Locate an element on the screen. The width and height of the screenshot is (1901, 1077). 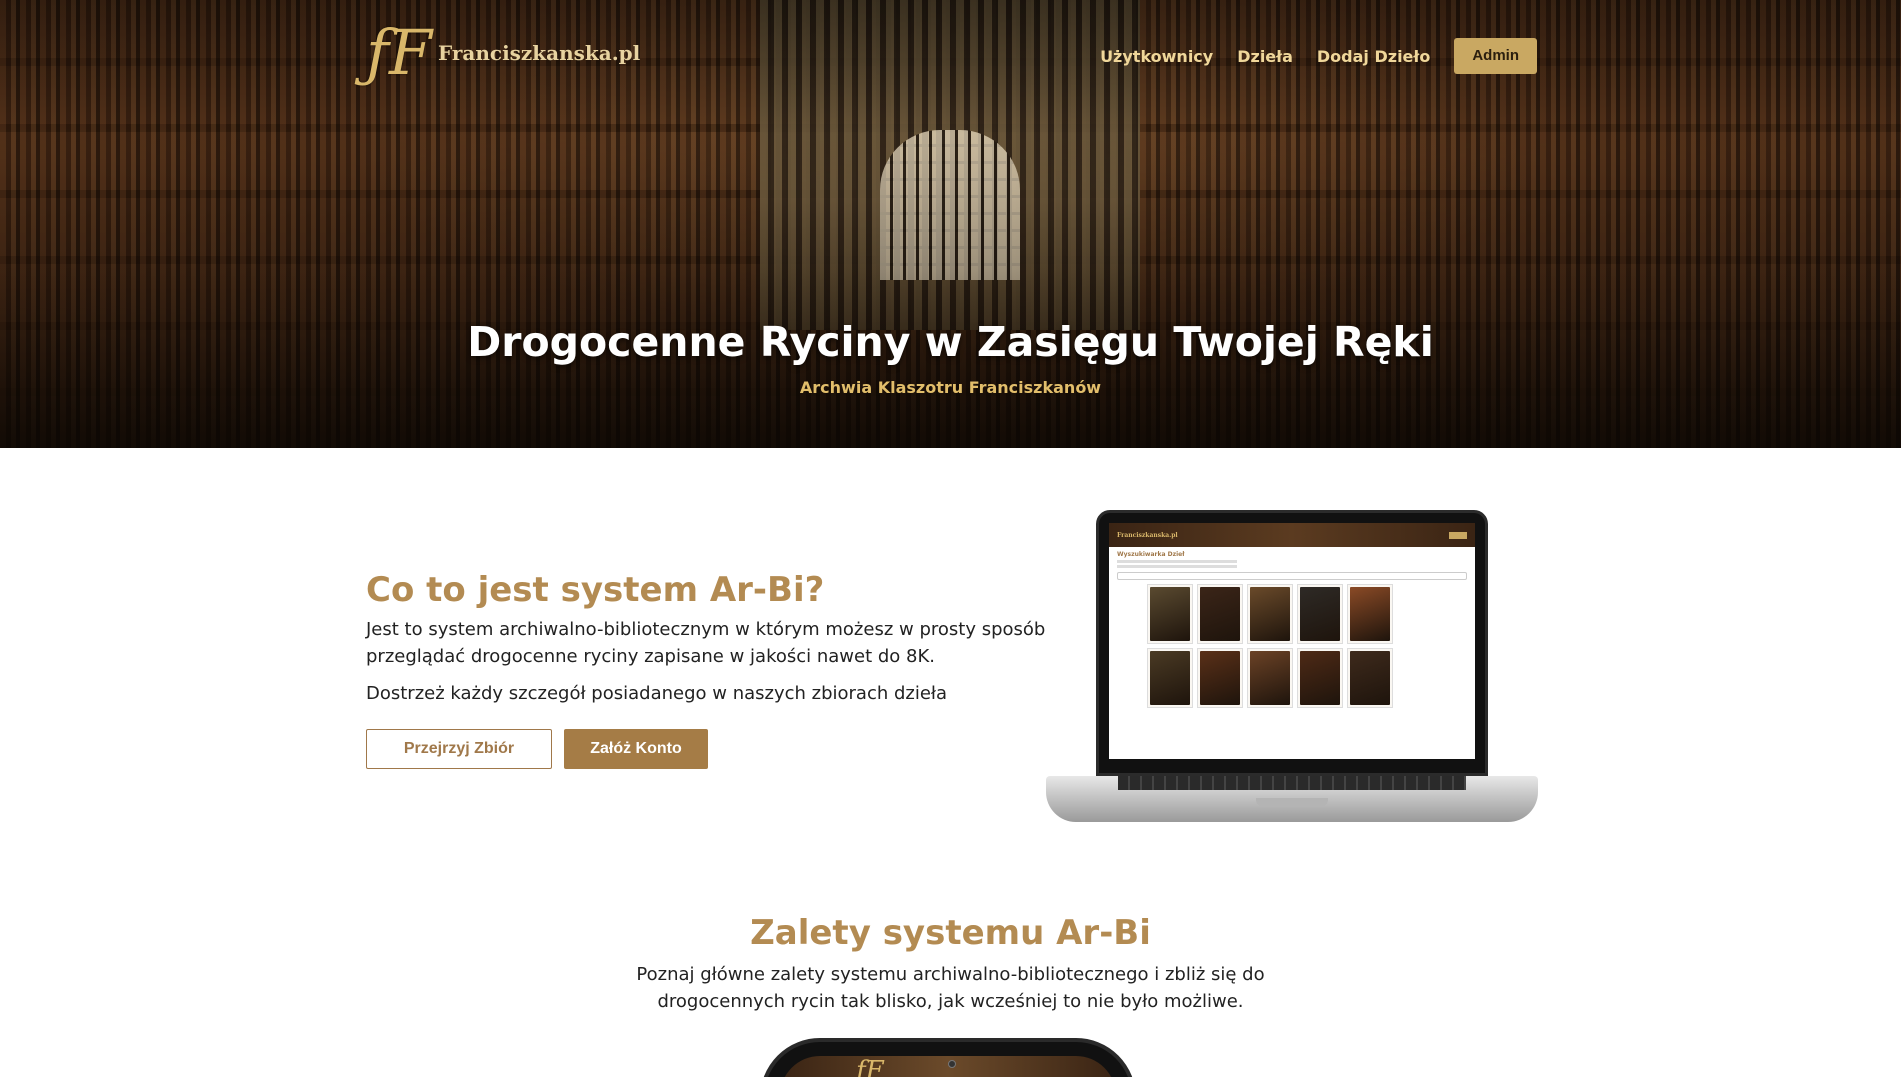
laptop-lid: Franciszkanska.pl Wyszukiwarka Dzieł is located at coordinates (1292, 643).